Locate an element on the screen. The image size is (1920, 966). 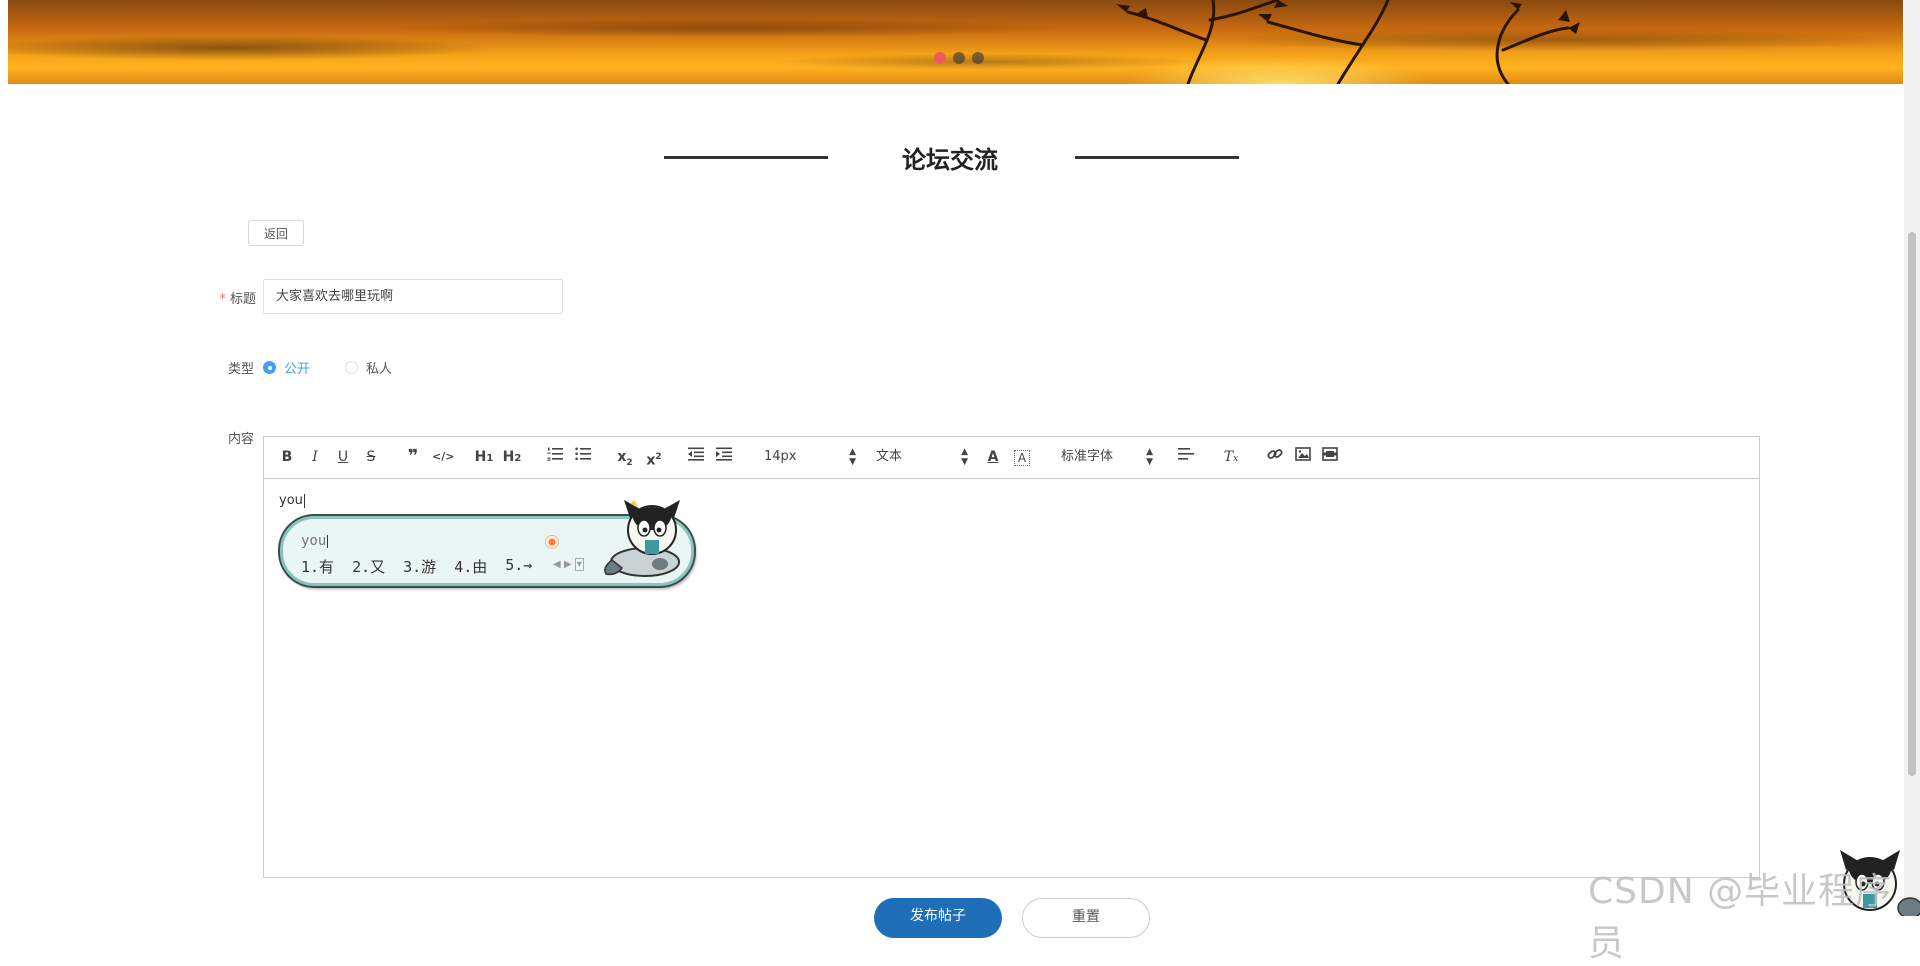
reset-button: 重置 is located at coordinates (1086, 918).